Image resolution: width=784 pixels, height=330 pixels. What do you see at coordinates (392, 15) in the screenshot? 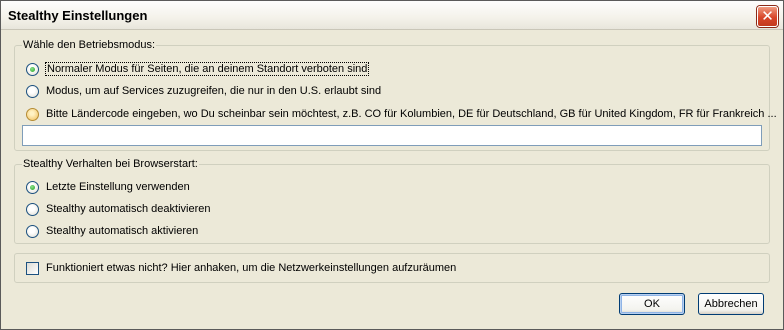
I see `title-bar: Stealthy Einstellungen ✕` at bounding box center [392, 15].